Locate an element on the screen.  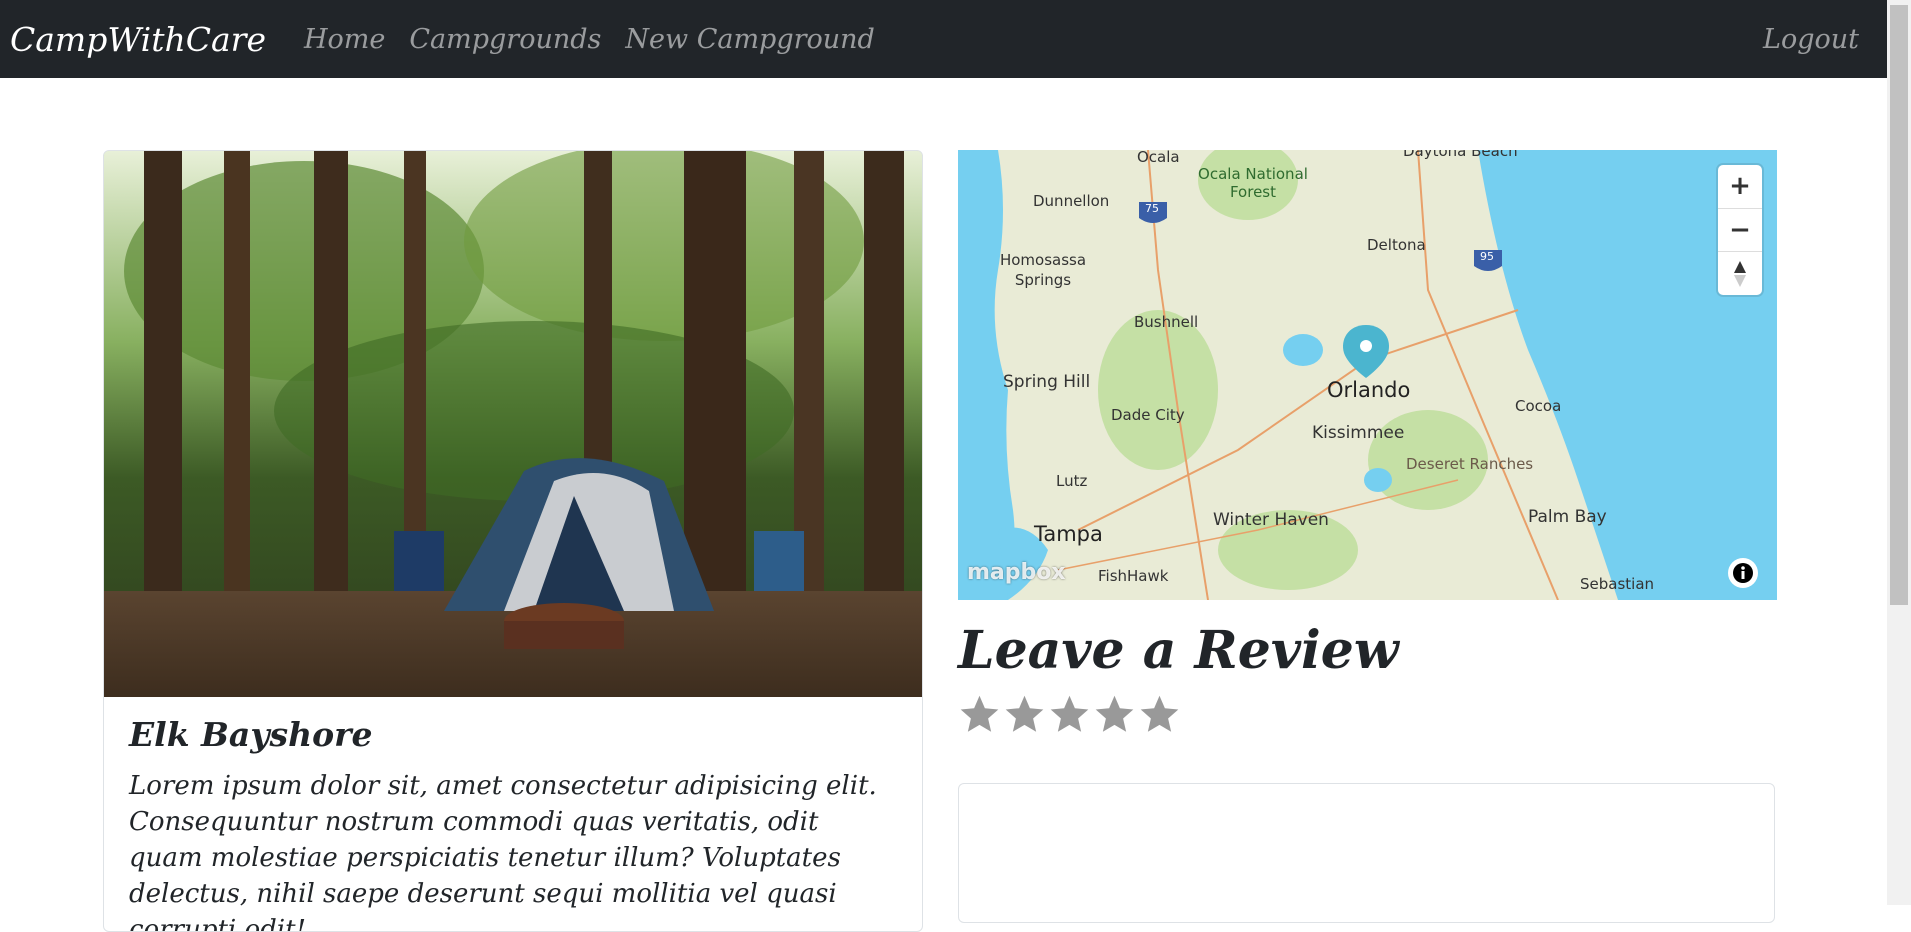
review-textarea is located at coordinates (1366, 853).